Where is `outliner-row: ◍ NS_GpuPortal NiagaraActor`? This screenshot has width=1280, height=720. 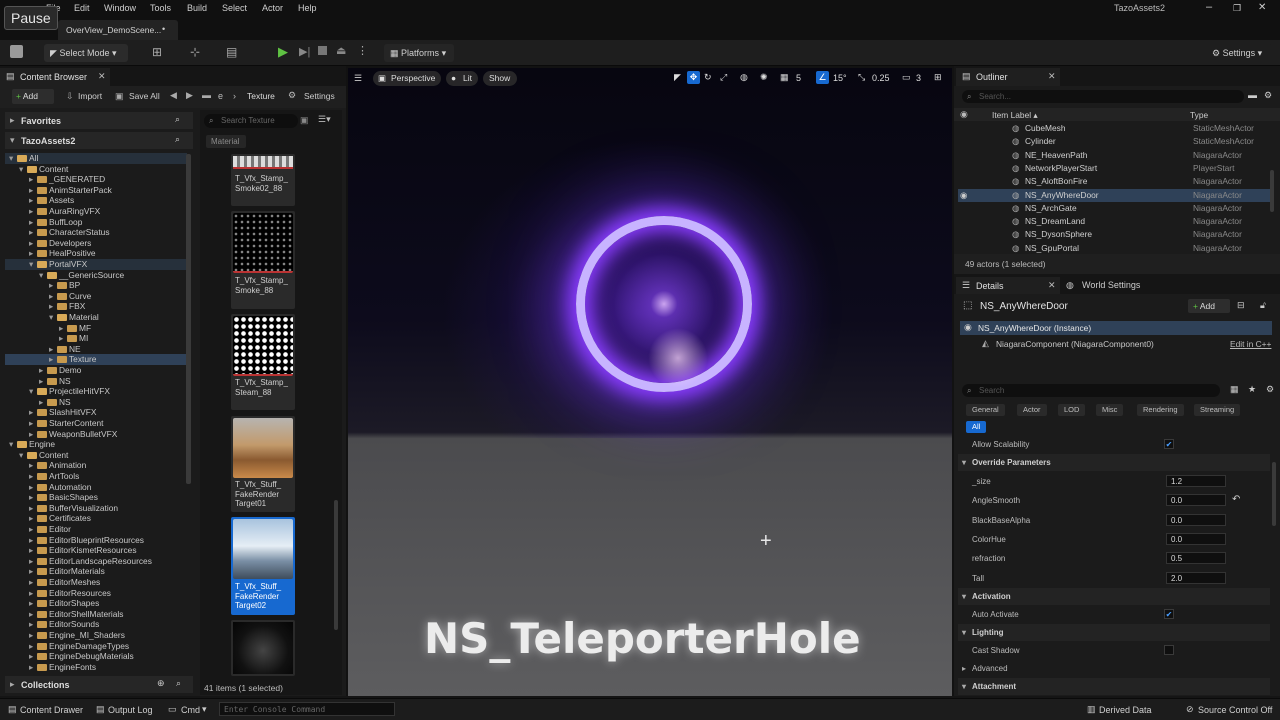 outliner-row: ◍ NS_GpuPortal NiagaraActor is located at coordinates (1114, 248).